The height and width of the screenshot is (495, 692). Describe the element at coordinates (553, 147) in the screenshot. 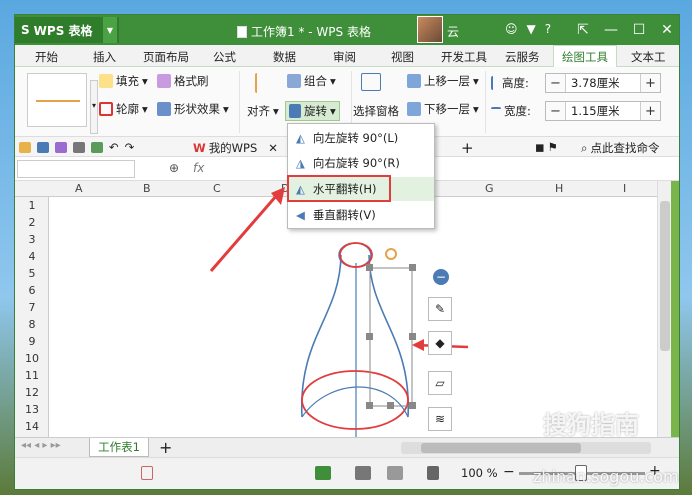

I see `flag-icon: ⚑` at that location.